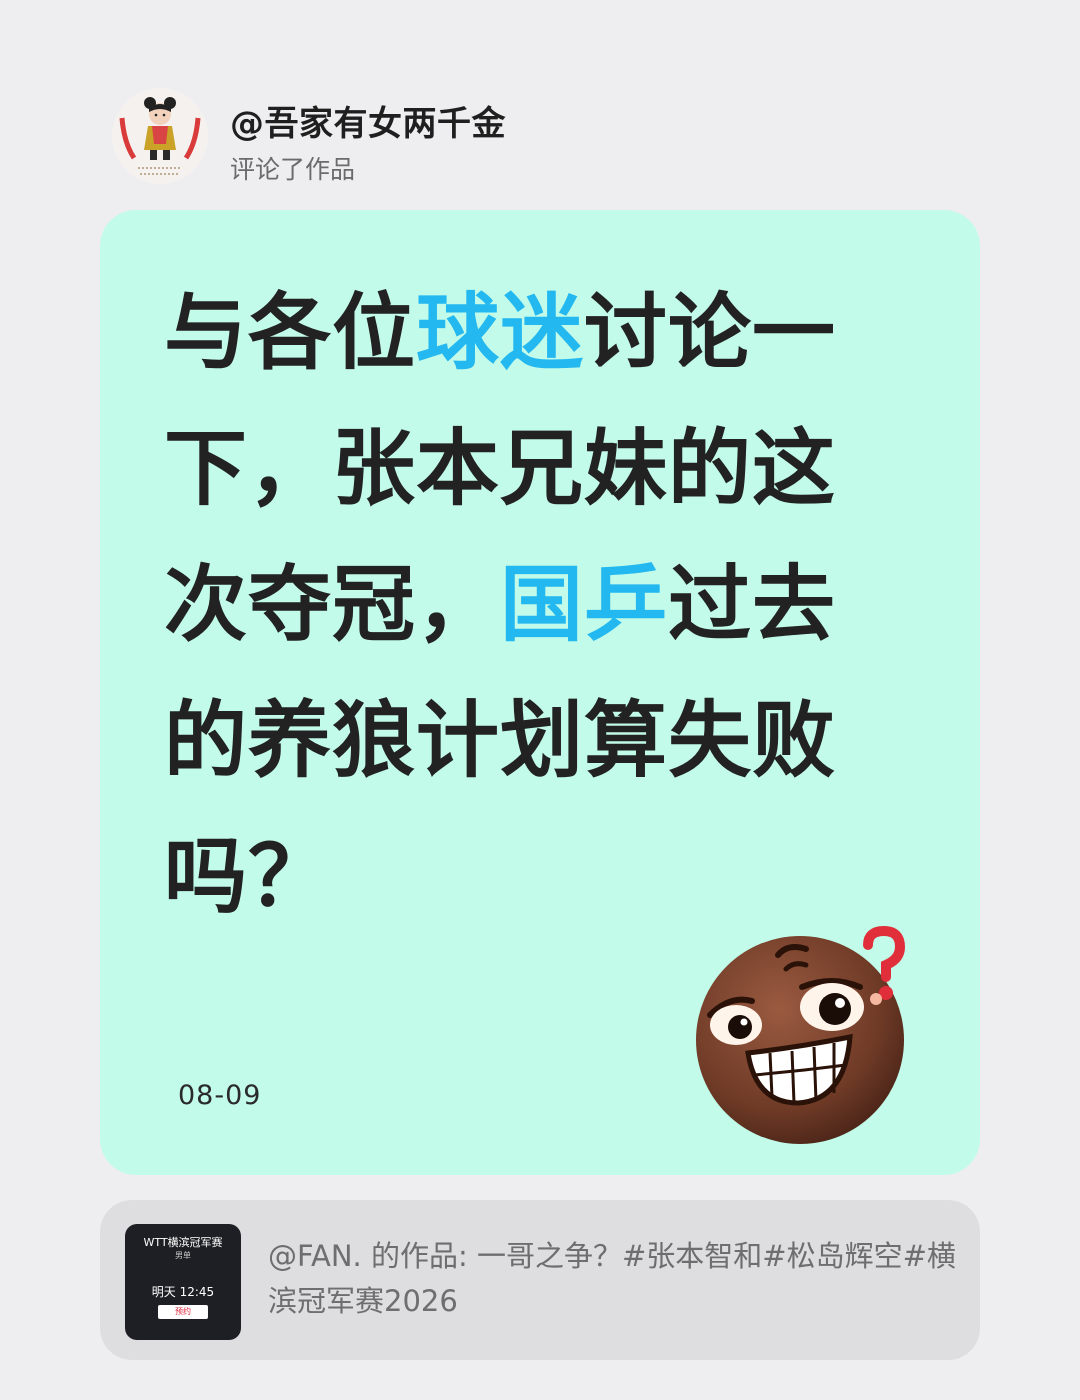 The height and width of the screenshot is (1400, 1080). Describe the element at coordinates (542, 138) in the screenshot. I see `comment-header: @吾家有女两千金 评论了作品` at that location.